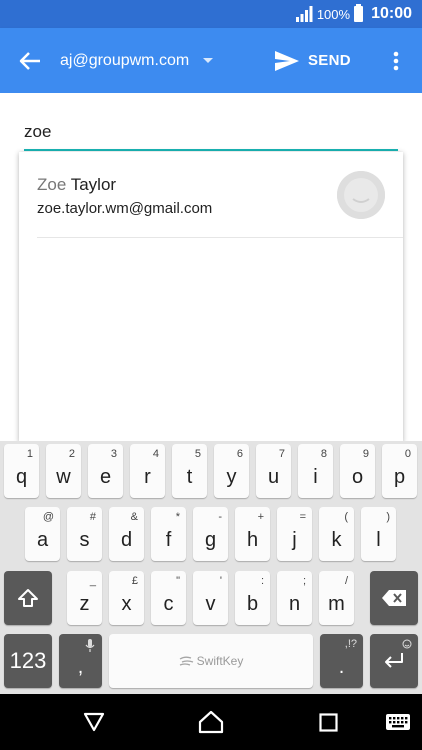 The image size is (422, 750). What do you see at coordinates (315, 477) in the screenshot?
I see `key-label: i` at bounding box center [315, 477].